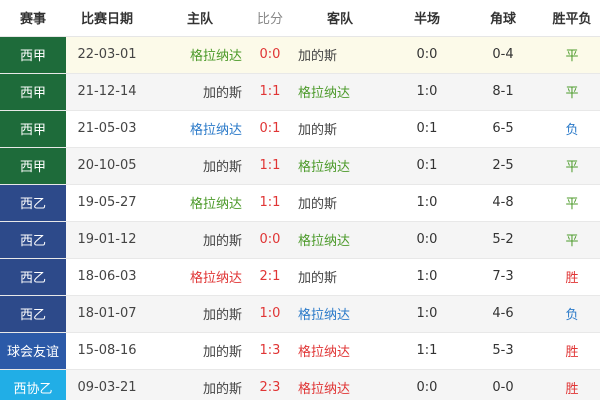  I want to click on table-row: 西甲 22-03-01 格拉纳达 0:0 加的斯 0:0 0-4 平, so click(300, 55).